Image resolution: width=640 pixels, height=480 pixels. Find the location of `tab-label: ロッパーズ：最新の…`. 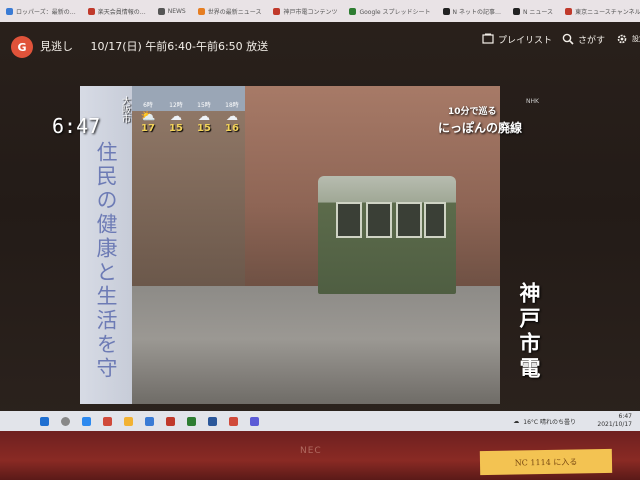

tab-label: ロッパーズ：最新の… is located at coordinates (46, 12).